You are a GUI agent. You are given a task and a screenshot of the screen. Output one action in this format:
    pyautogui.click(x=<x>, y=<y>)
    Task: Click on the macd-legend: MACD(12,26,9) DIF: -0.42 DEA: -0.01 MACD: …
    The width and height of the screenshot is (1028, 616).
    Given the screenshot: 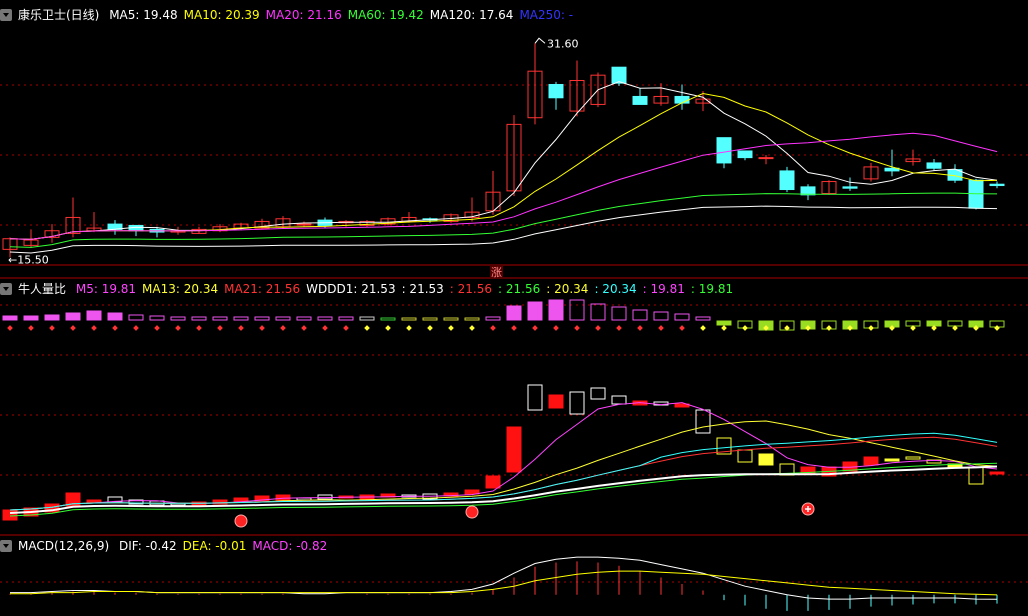 What is the action you would take?
    pyautogui.click(x=169, y=546)
    